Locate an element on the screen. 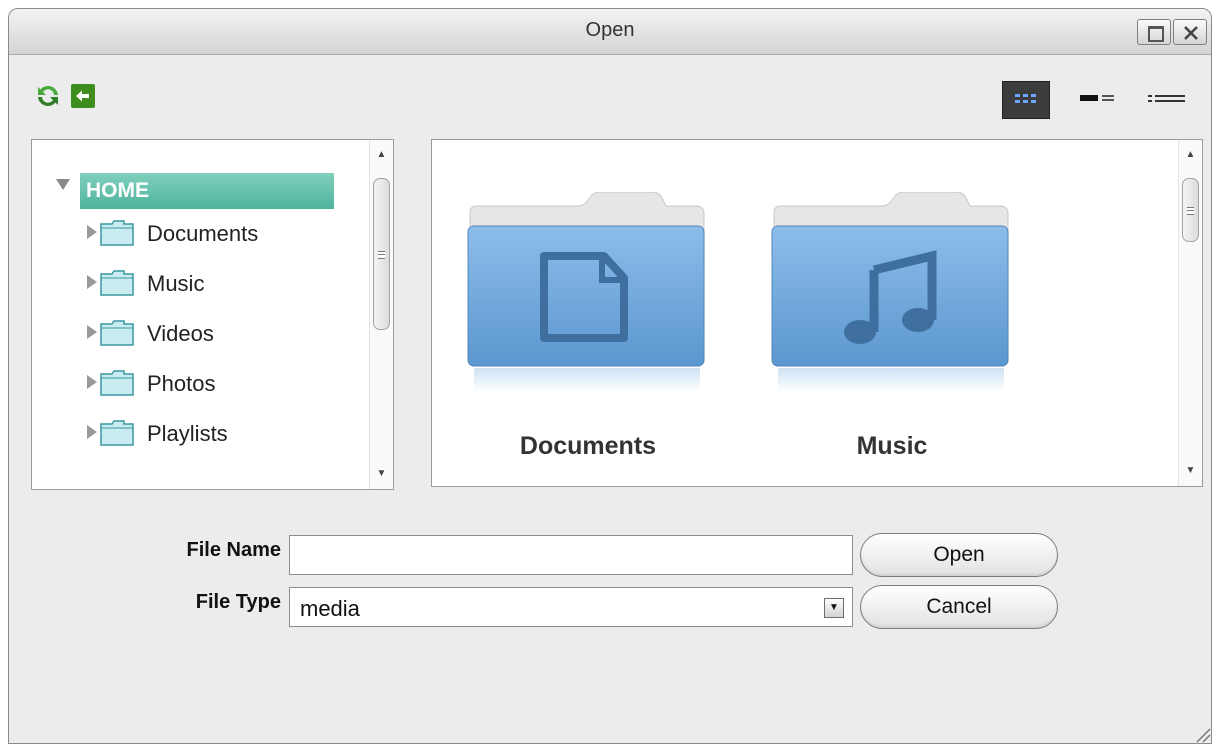 Image resolution: width=1212 pixels, height=744 pixels. tree-root-label: HOME is located at coordinates (207, 191).